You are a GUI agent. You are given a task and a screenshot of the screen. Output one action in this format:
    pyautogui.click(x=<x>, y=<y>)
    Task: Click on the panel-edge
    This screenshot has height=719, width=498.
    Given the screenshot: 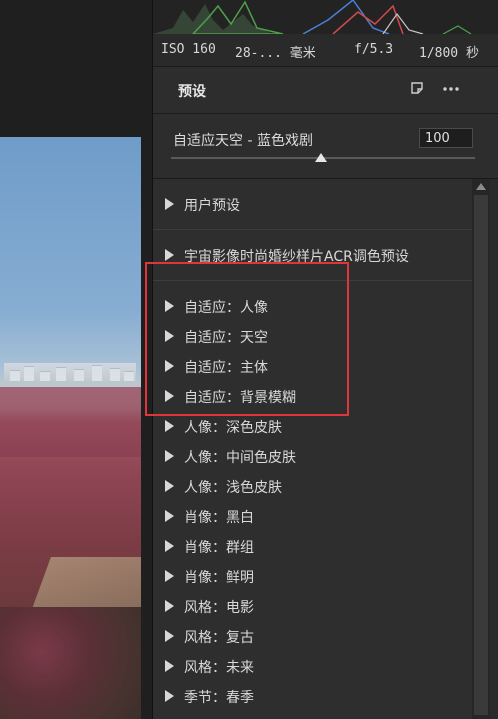 What is the action you would take?
    pyautogui.click(x=494, y=449)
    